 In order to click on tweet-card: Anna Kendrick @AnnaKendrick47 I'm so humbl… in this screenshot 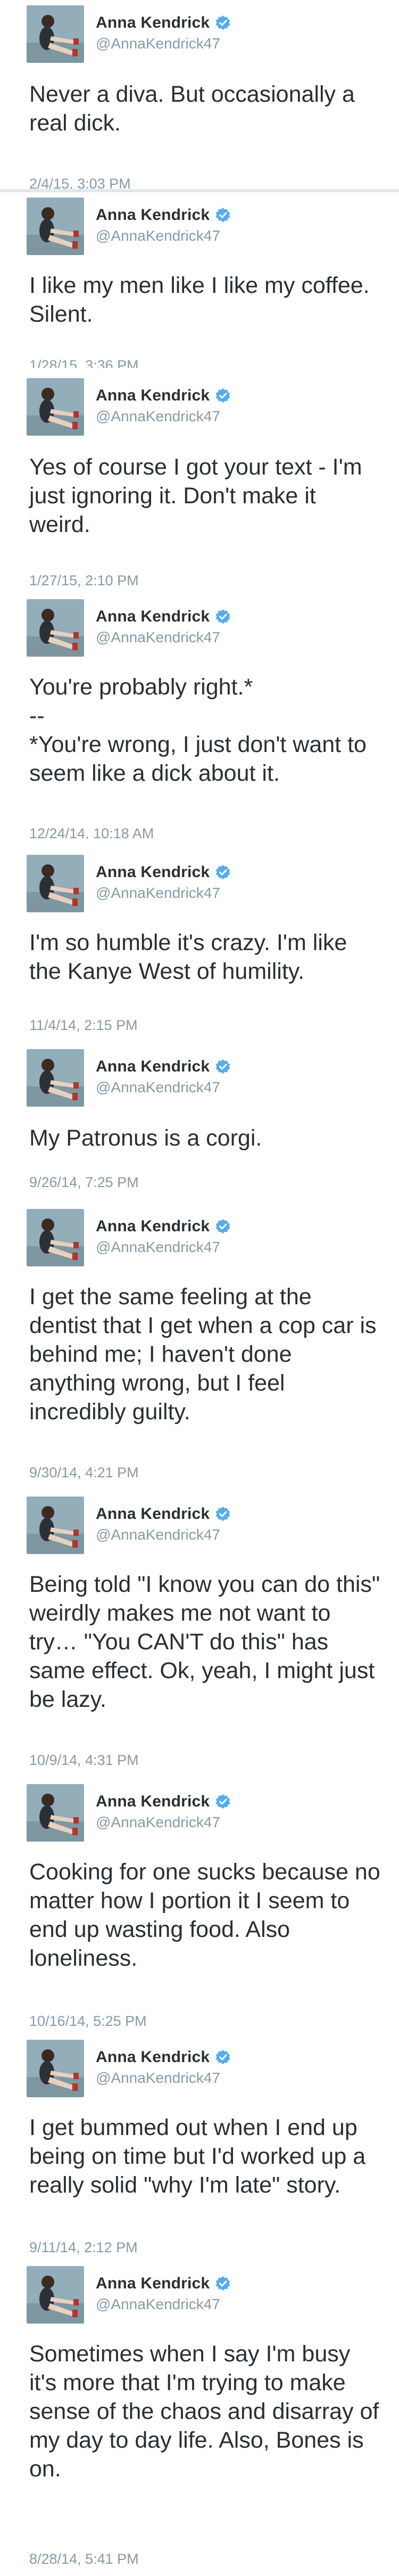, I will do `click(199, 946)`.